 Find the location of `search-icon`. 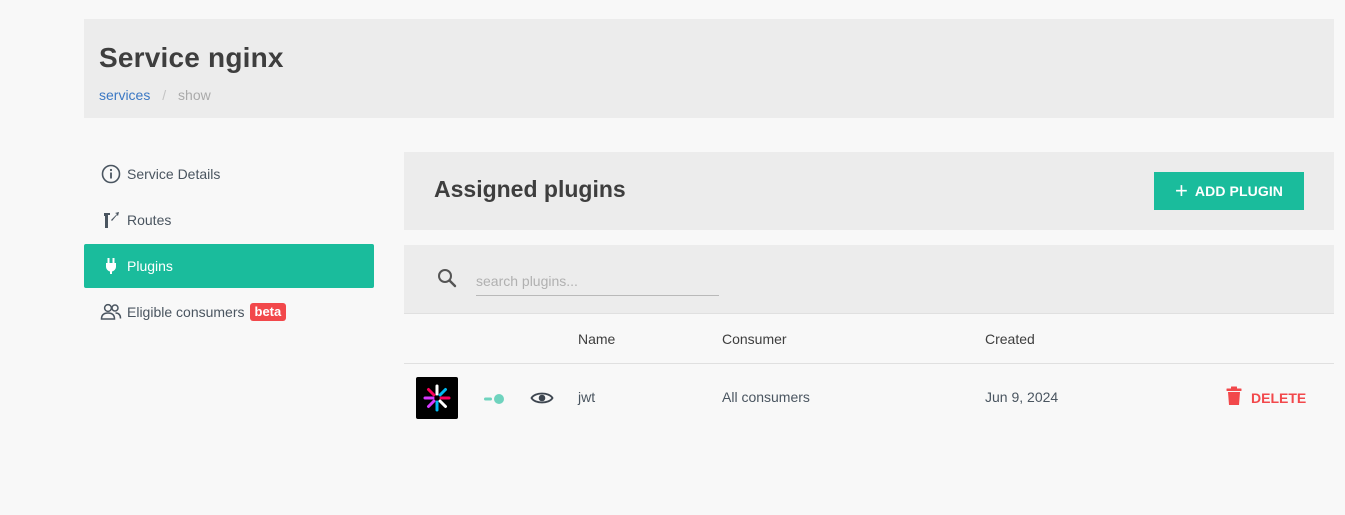

search-icon is located at coordinates (447, 280).